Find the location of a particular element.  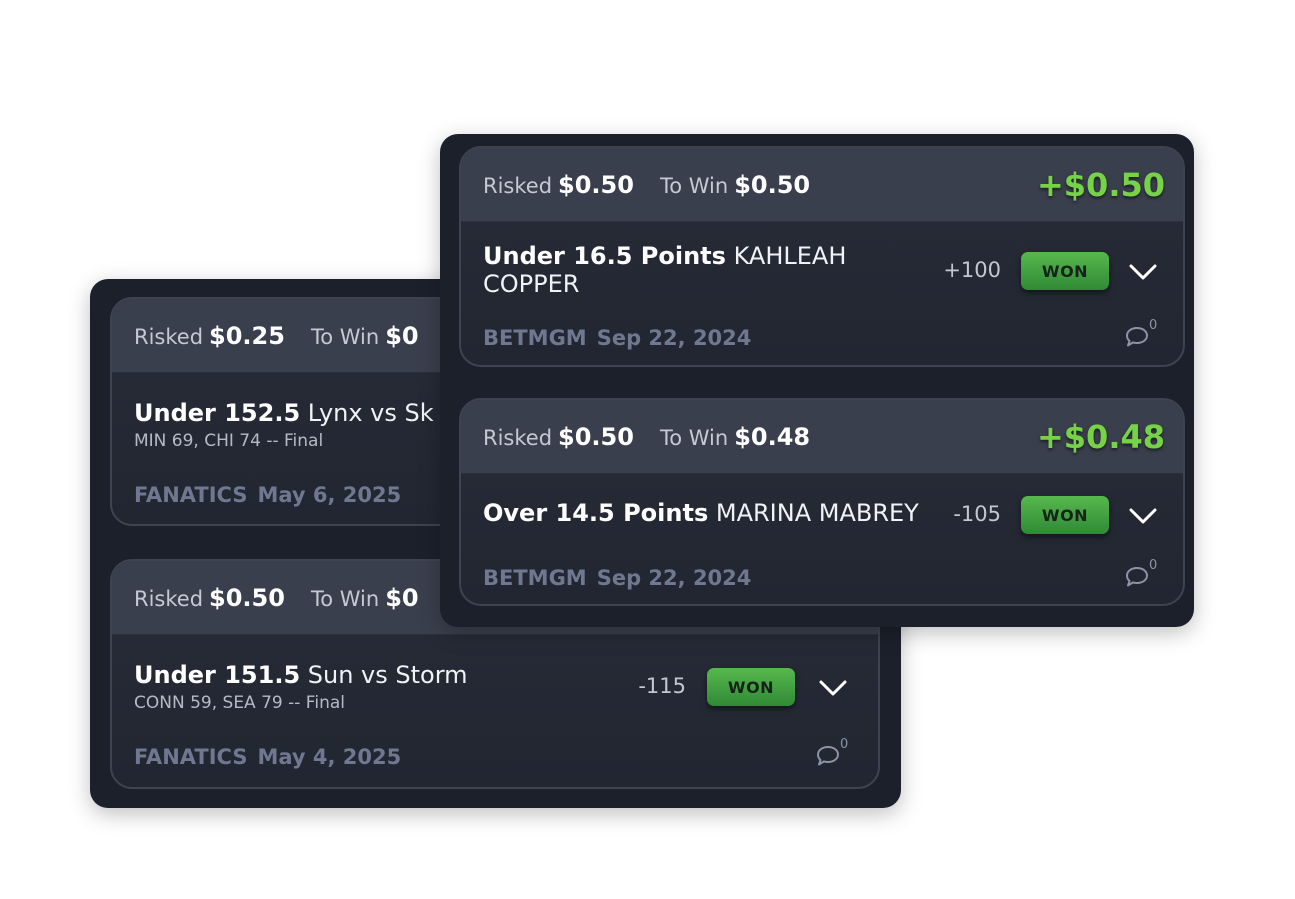

bet-odds: -105 is located at coordinates (977, 514).